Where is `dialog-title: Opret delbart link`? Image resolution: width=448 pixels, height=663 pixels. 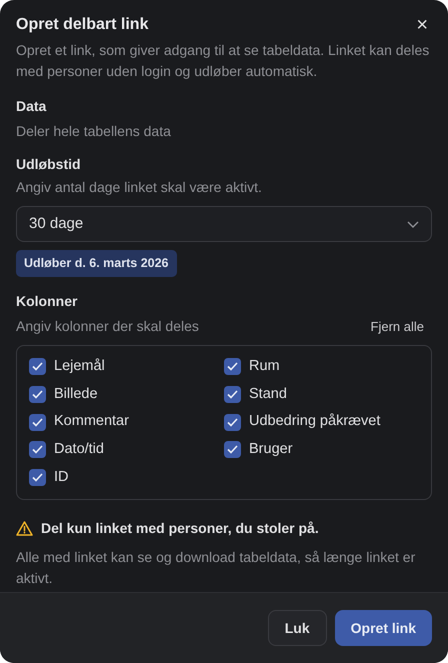
dialog-title: Opret delbart link is located at coordinates (82, 25).